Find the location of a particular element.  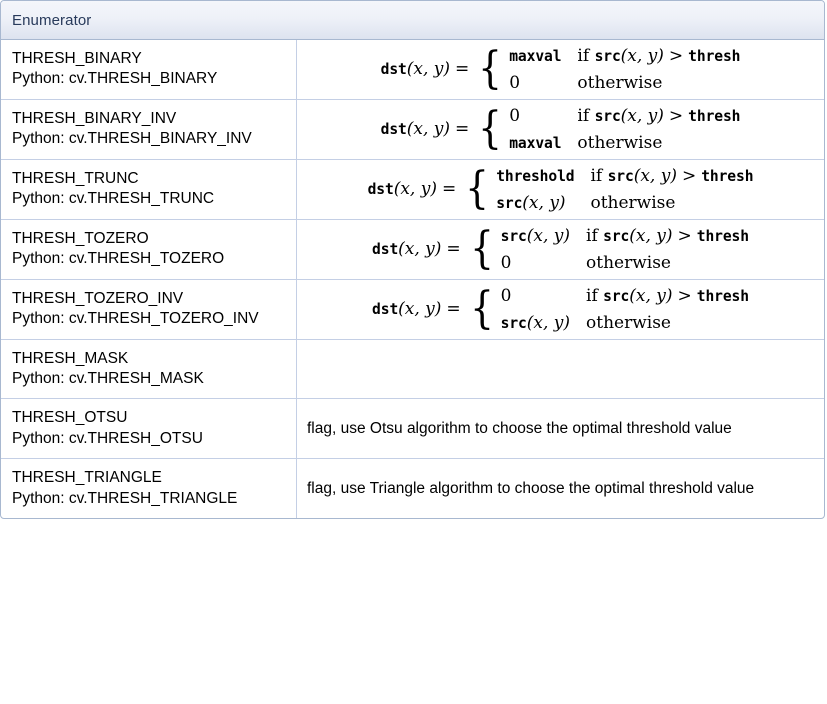

enumerator-name-cell: THRESH_TRUNC Python: cv.THRESH_TRUNC is located at coordinates (149, 189).